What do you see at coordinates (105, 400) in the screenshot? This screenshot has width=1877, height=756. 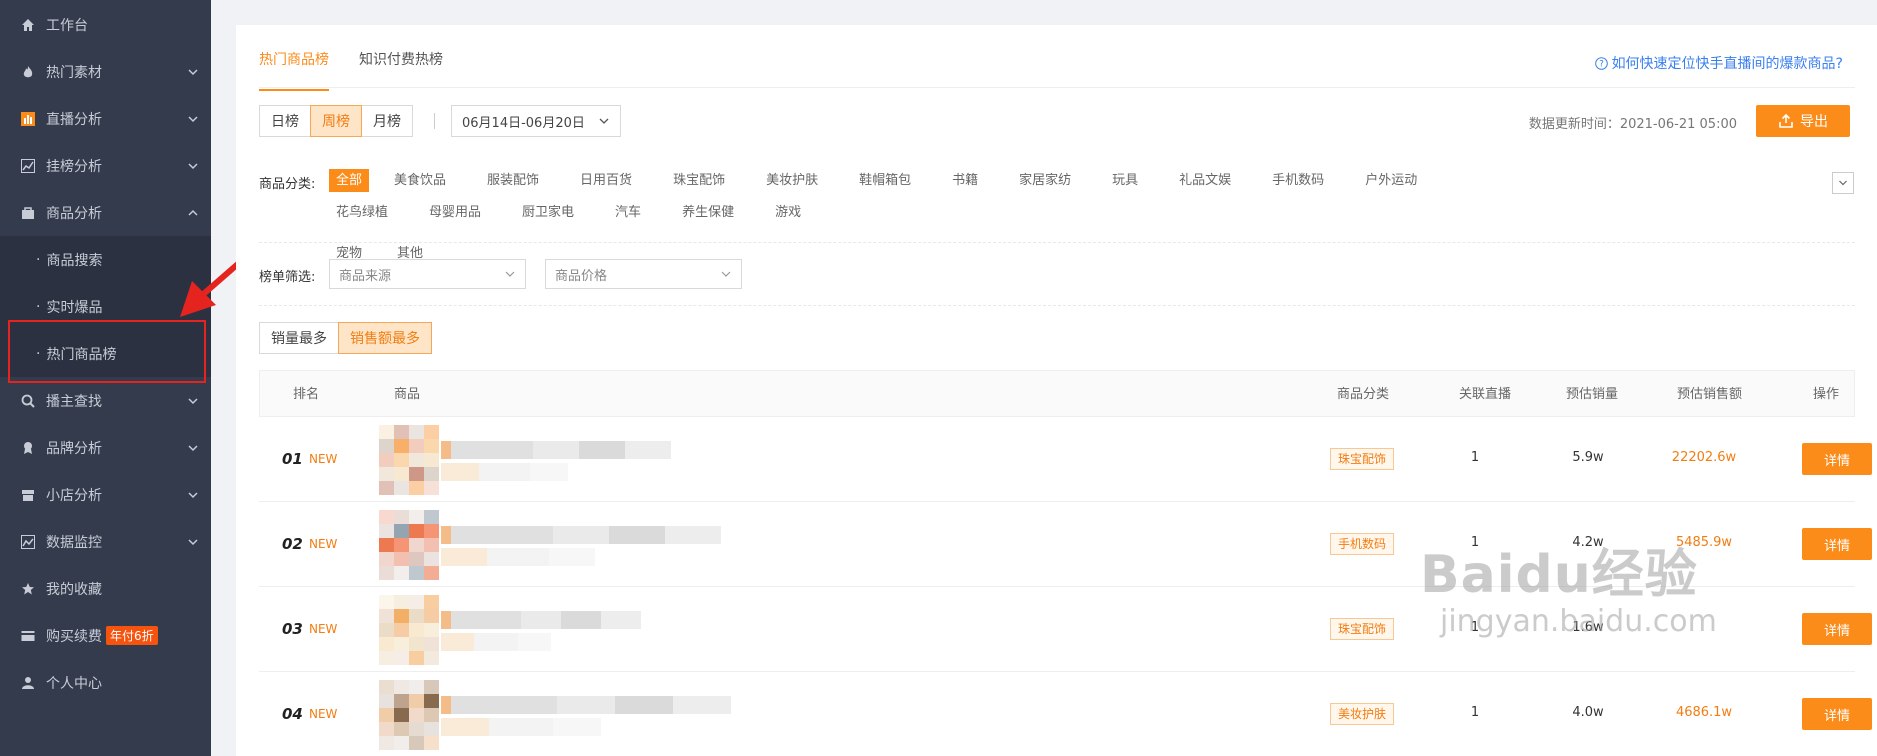 I see `sidebar-item-streamer-search: 播主查找` at bounding box center [105, 400].